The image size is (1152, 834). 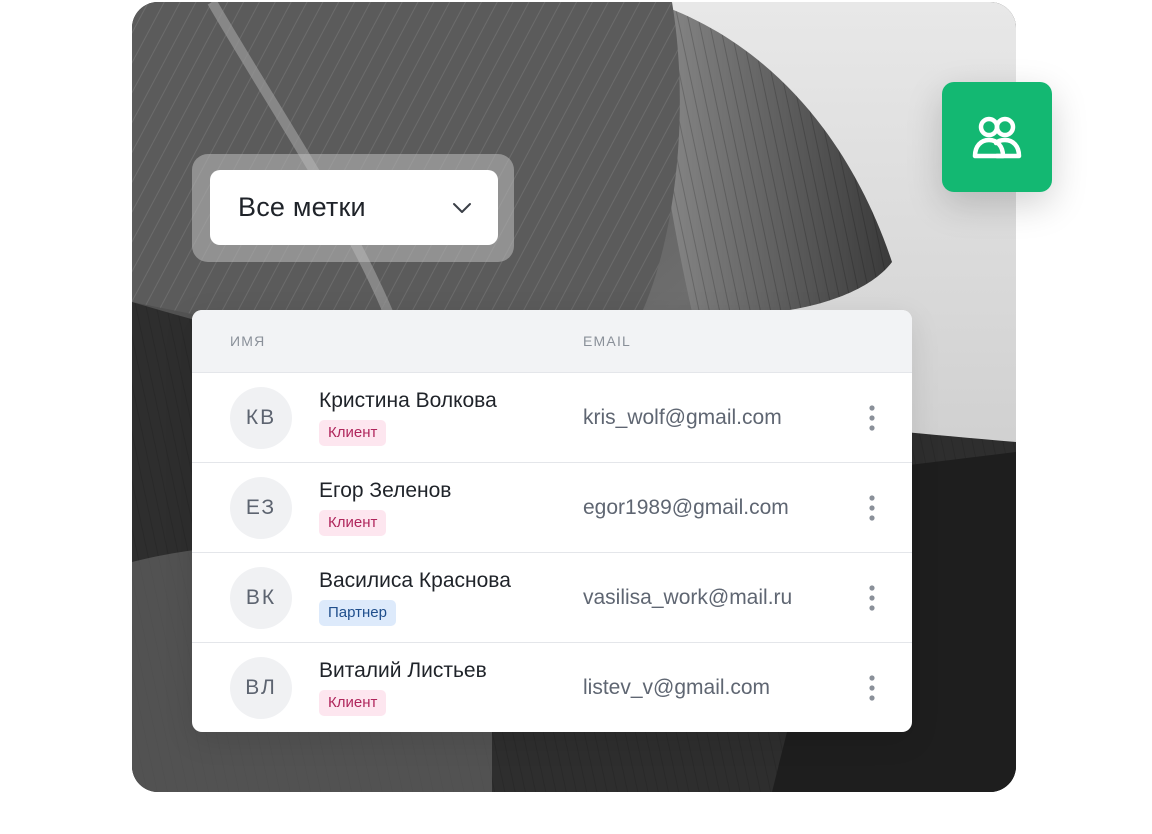 What do you see at coordinates (682, 417) in the screenshot?
I see `contact-email: kris_wolf@gmail.com` at bounding box center [682, 417].